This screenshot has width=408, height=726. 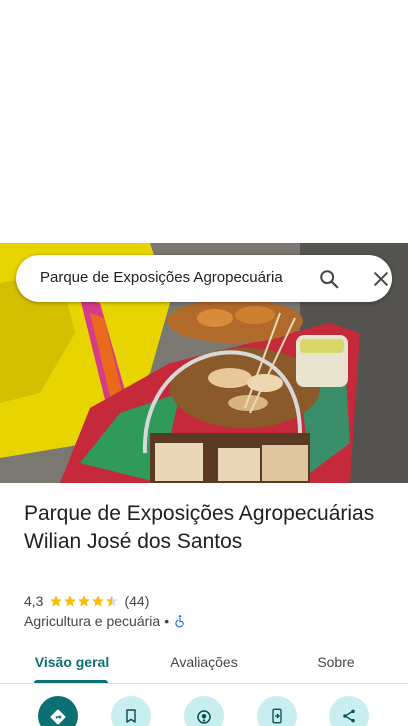 I want to click on share-button, so click(x=349, y=711).